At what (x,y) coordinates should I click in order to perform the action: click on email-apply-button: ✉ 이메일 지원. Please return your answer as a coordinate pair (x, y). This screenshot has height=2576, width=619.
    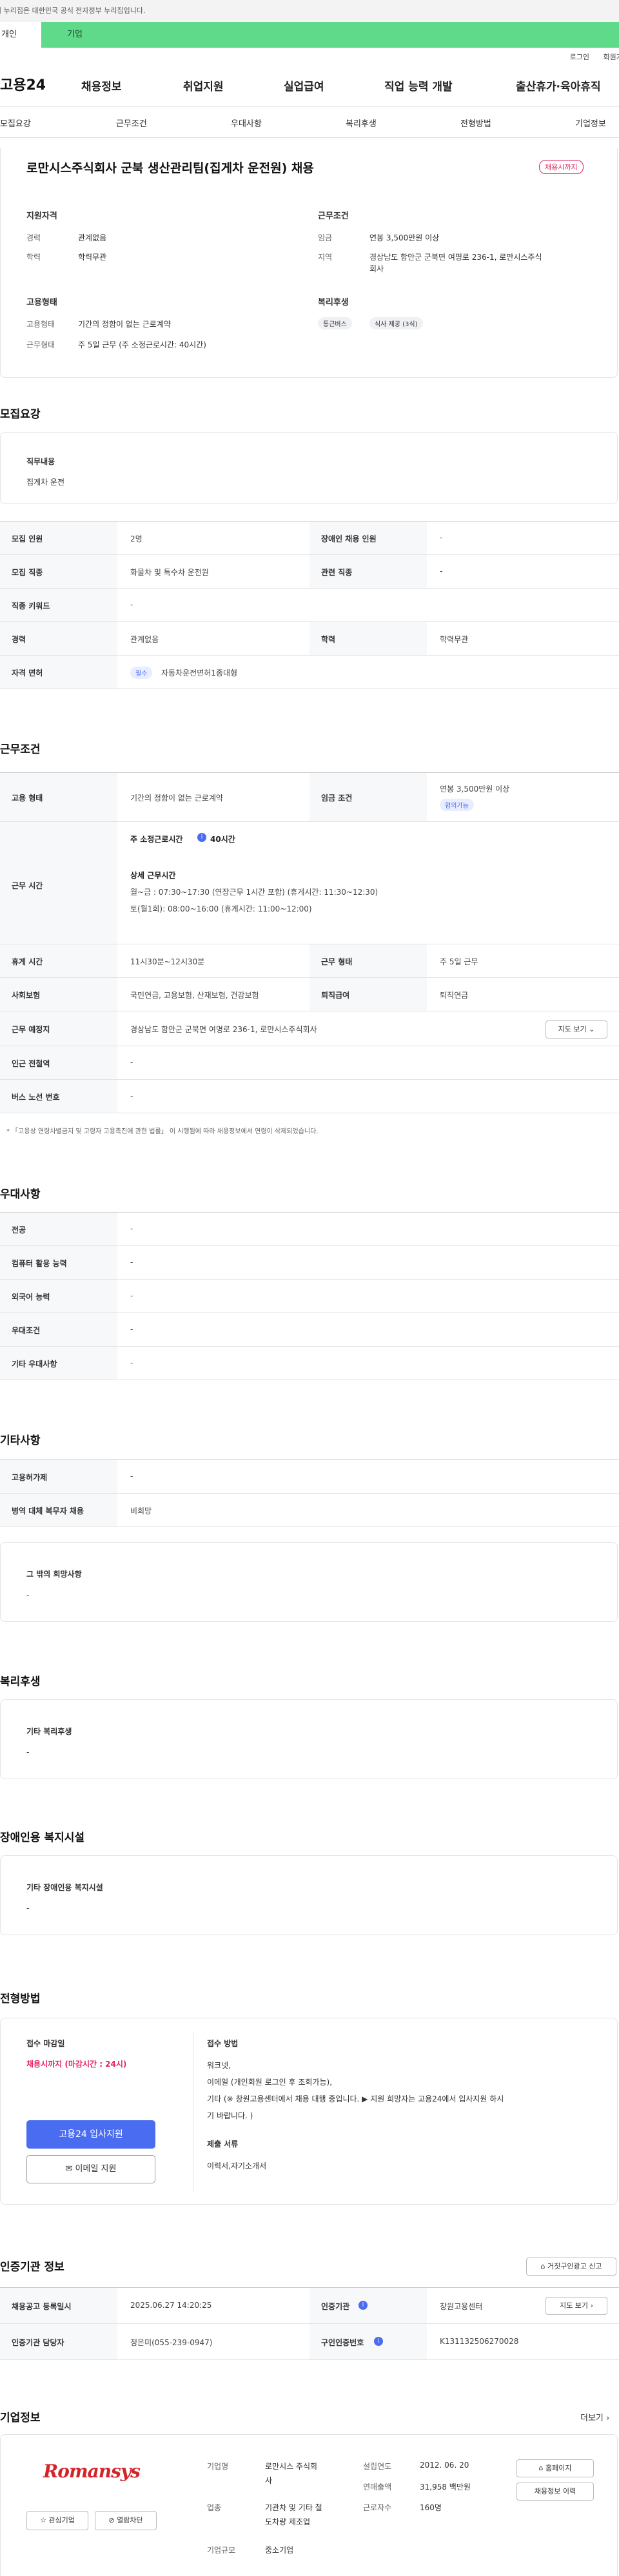
    Looking at the image, I should click on (90, 2169).